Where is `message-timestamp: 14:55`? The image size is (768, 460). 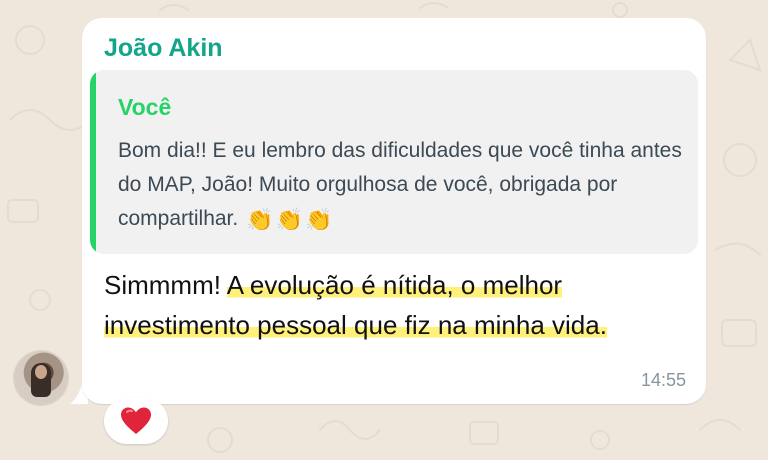
message-timestamp: 14:55 is located at coordinates (663, 380).